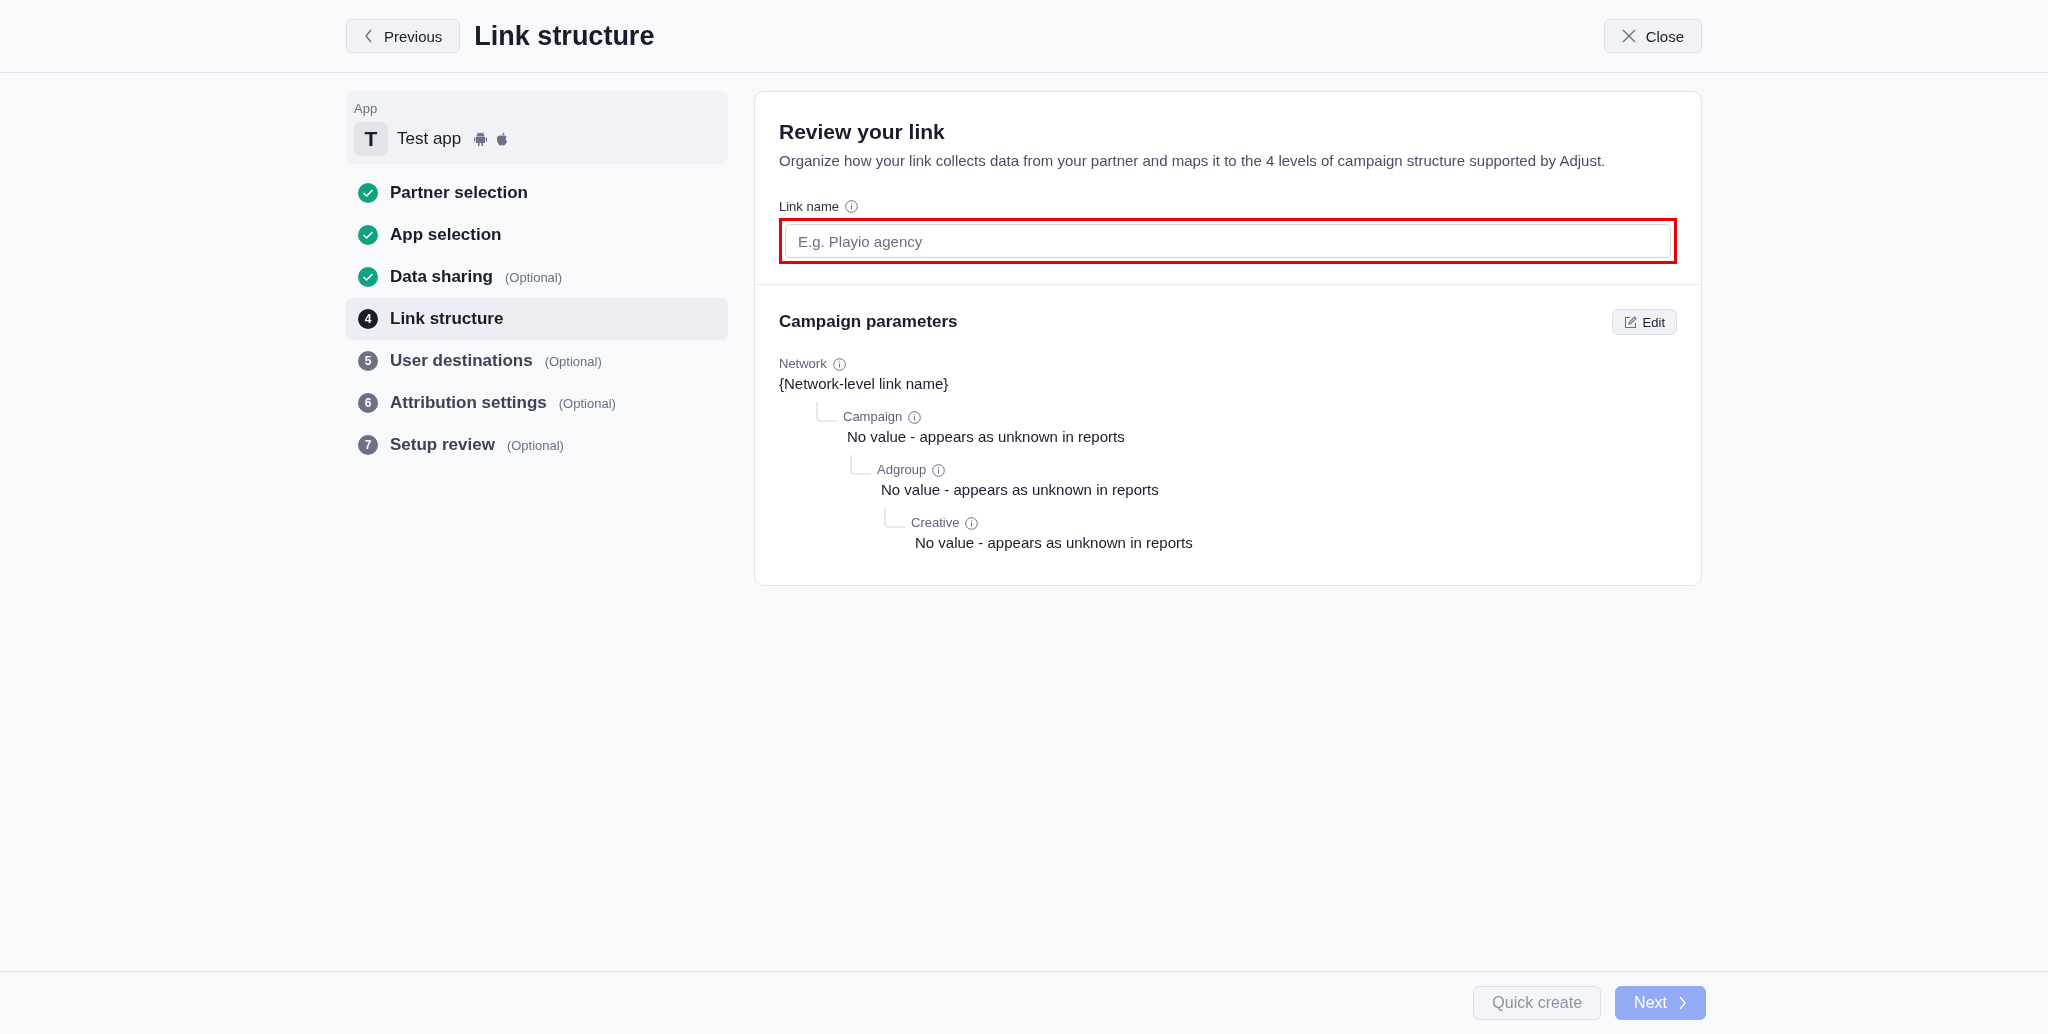 The image size is (2048, 1034). What do you see at coordinates (902, 469) in the screenshot?
I see `parameter-label: Adgroup` at bounding box center [902, 469].